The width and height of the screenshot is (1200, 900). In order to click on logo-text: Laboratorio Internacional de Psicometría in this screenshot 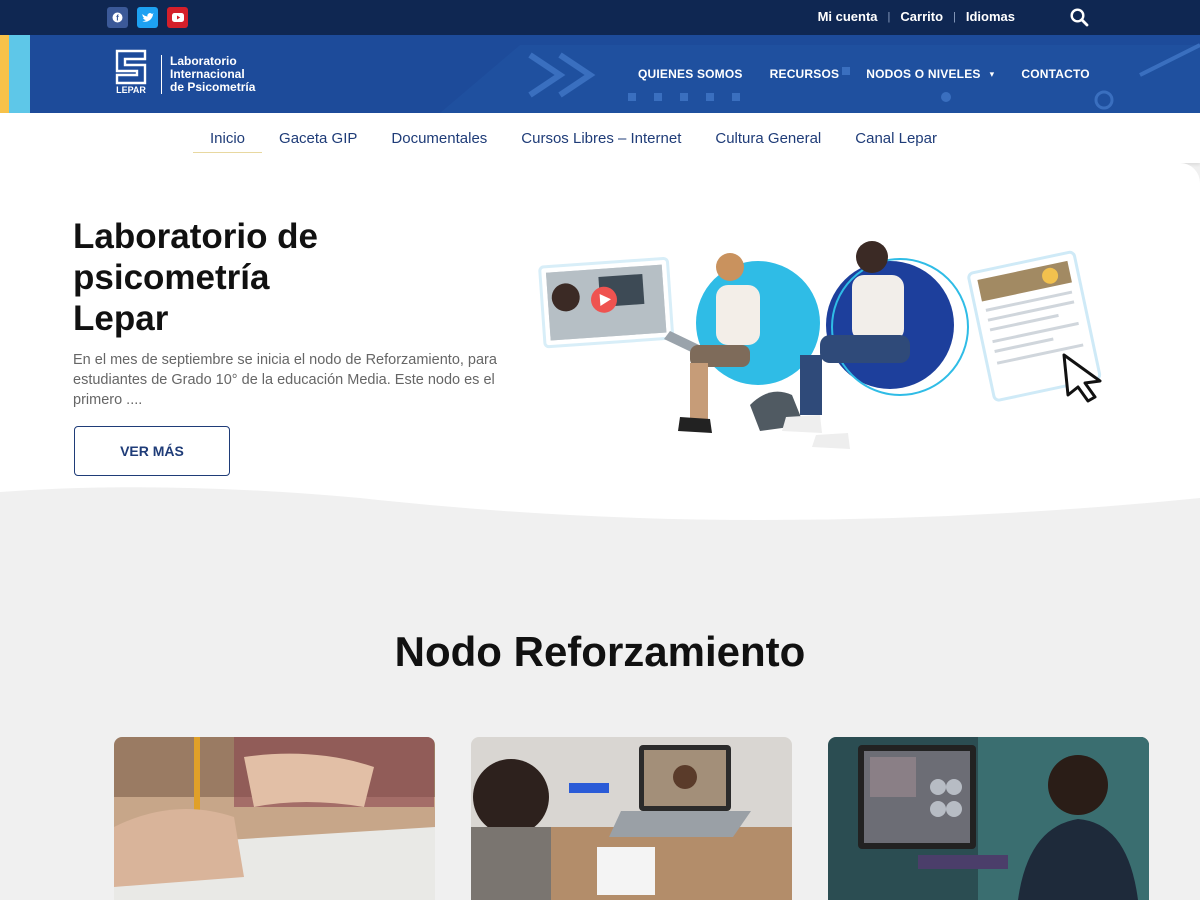, I will do `click(208, 73)`.